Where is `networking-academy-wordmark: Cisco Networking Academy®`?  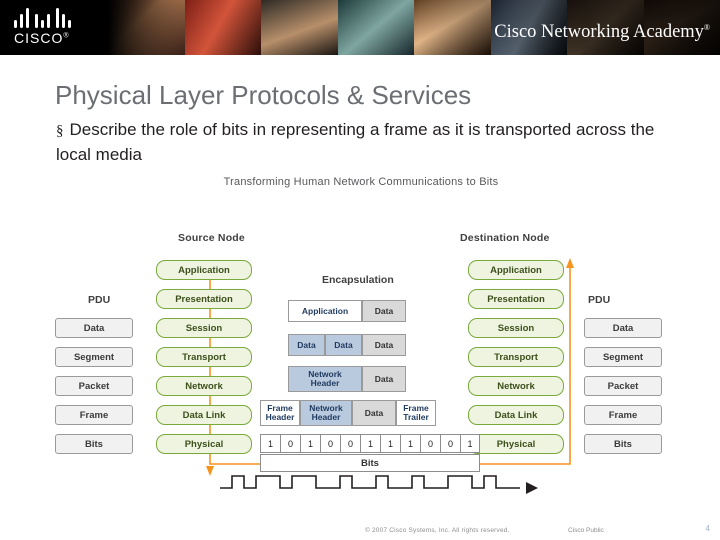
networking-academy-wordmark: Cisco Networking Academy® is located at coordinates (602, 32).